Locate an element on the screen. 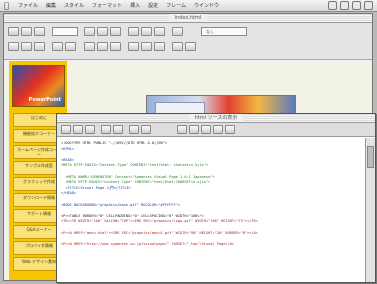  logo-text: PowerPoint is located at coordinates (44, 100).